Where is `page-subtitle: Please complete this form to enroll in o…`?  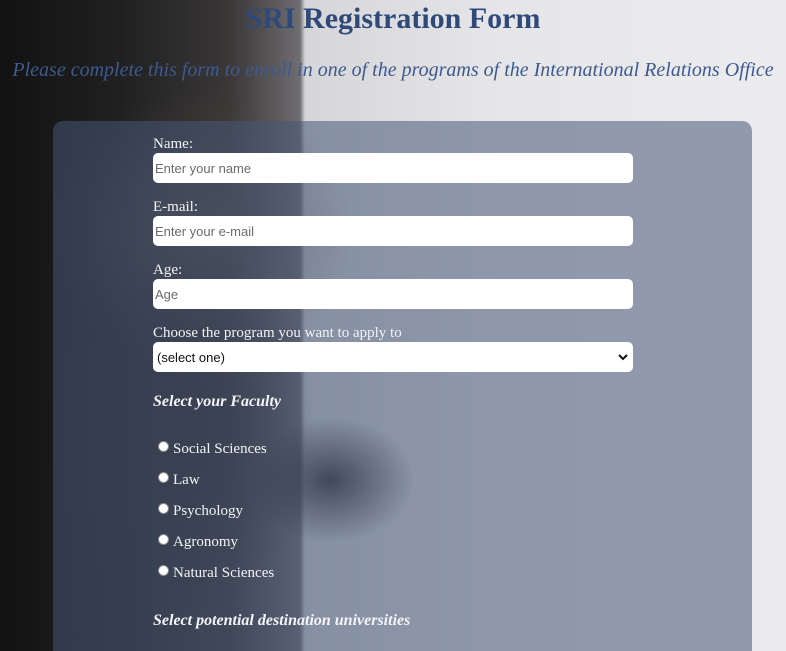 page-subtitle: Please complete this form to enroll in o… is located at coordinates (393, 70).